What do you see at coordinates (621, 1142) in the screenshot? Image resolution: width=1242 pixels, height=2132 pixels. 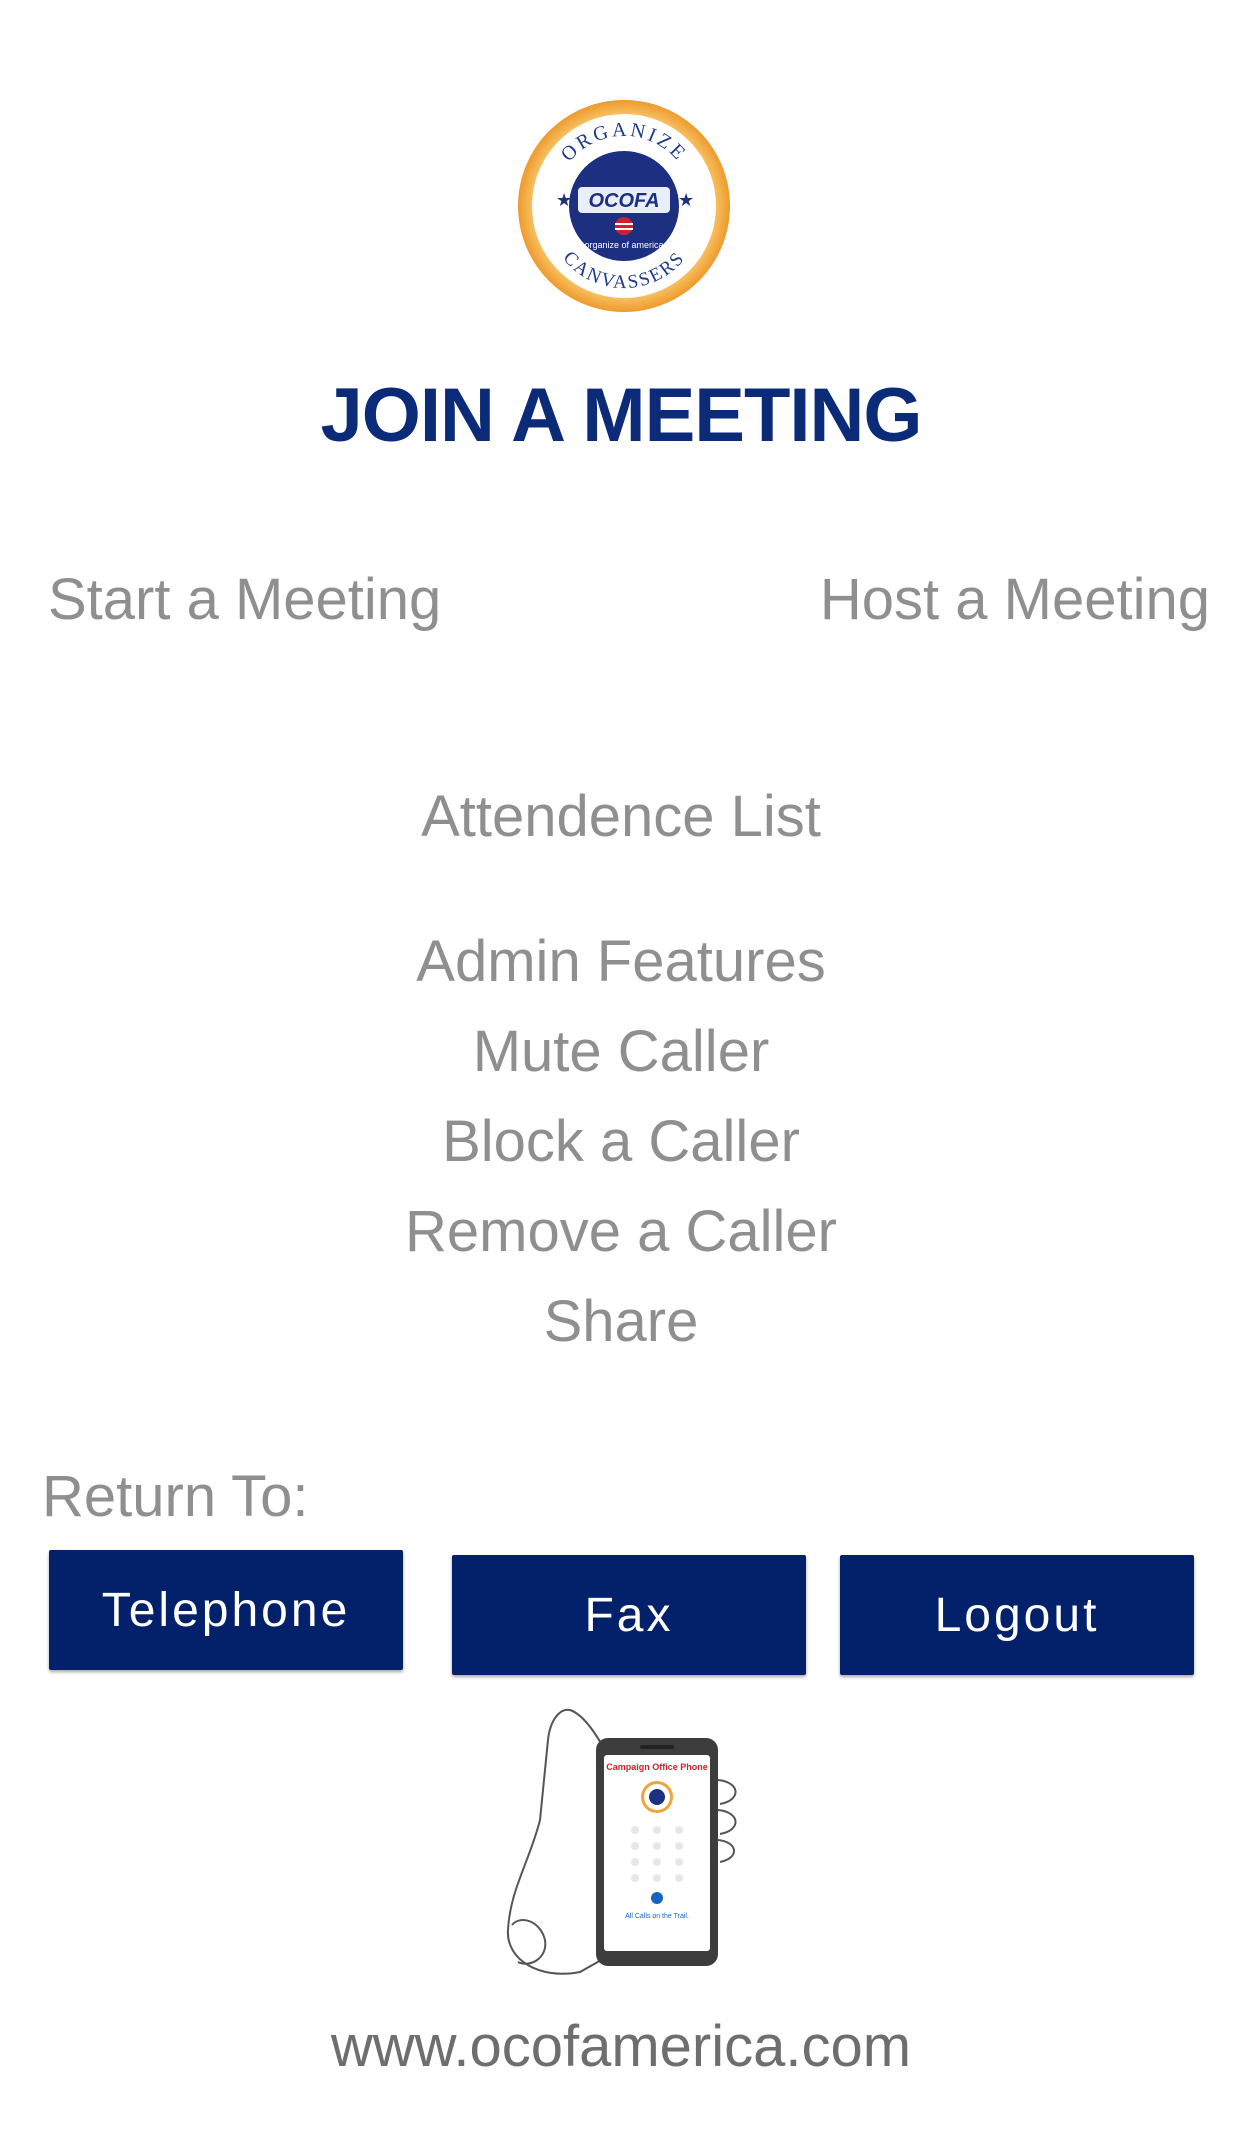 I see `block-caller-link: Block a Caller` at bounding box center [621, 1142].